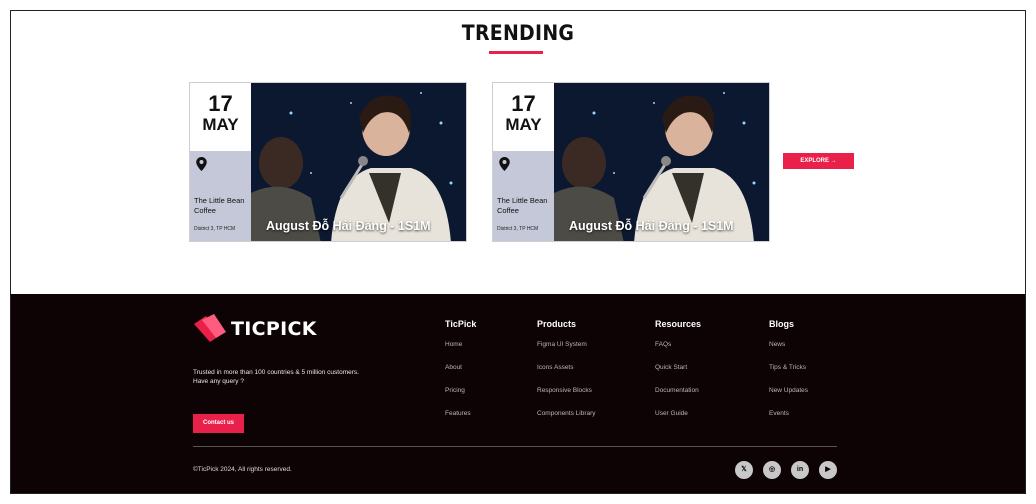 This screenshot has width=1036, height=504. I want to click on footer-link: Features, so click(460, 421).